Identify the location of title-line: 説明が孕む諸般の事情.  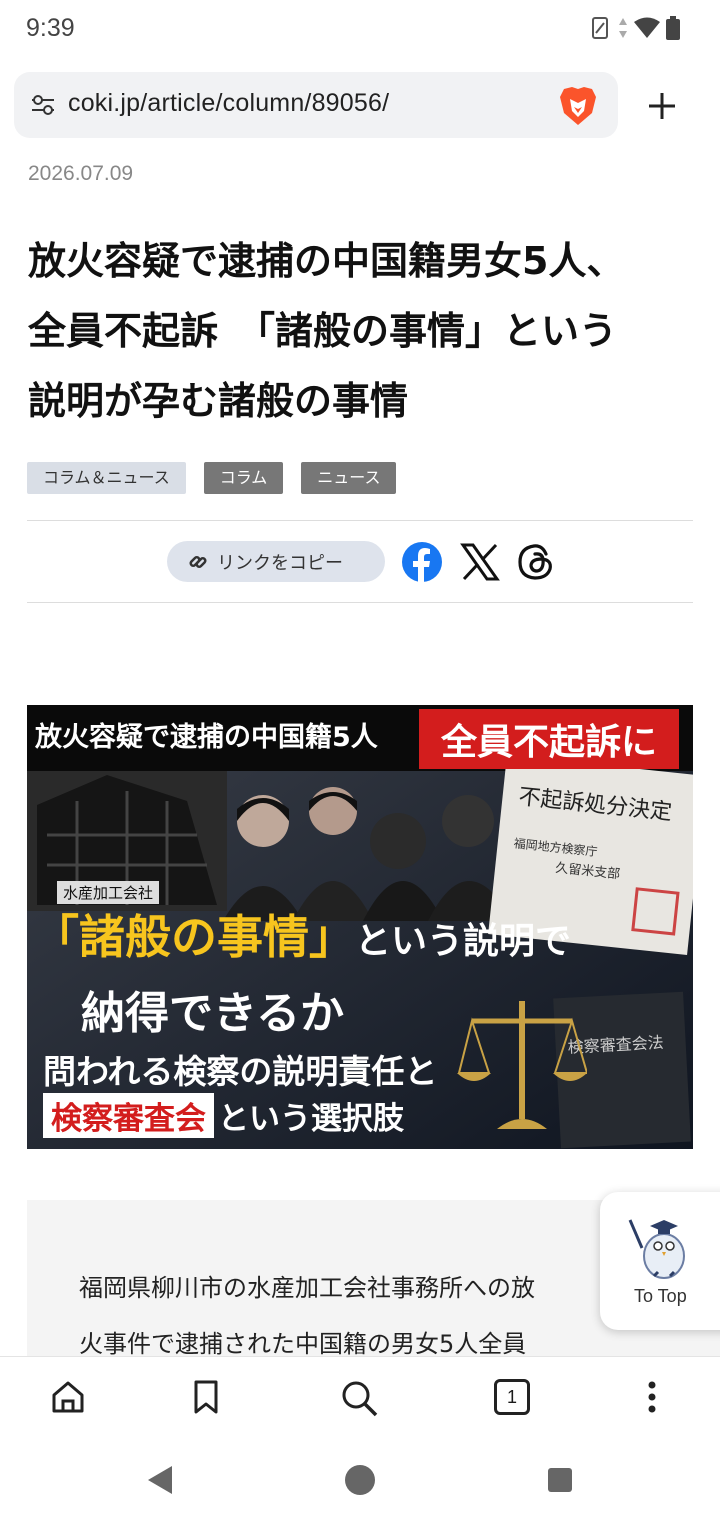
(218, 401).